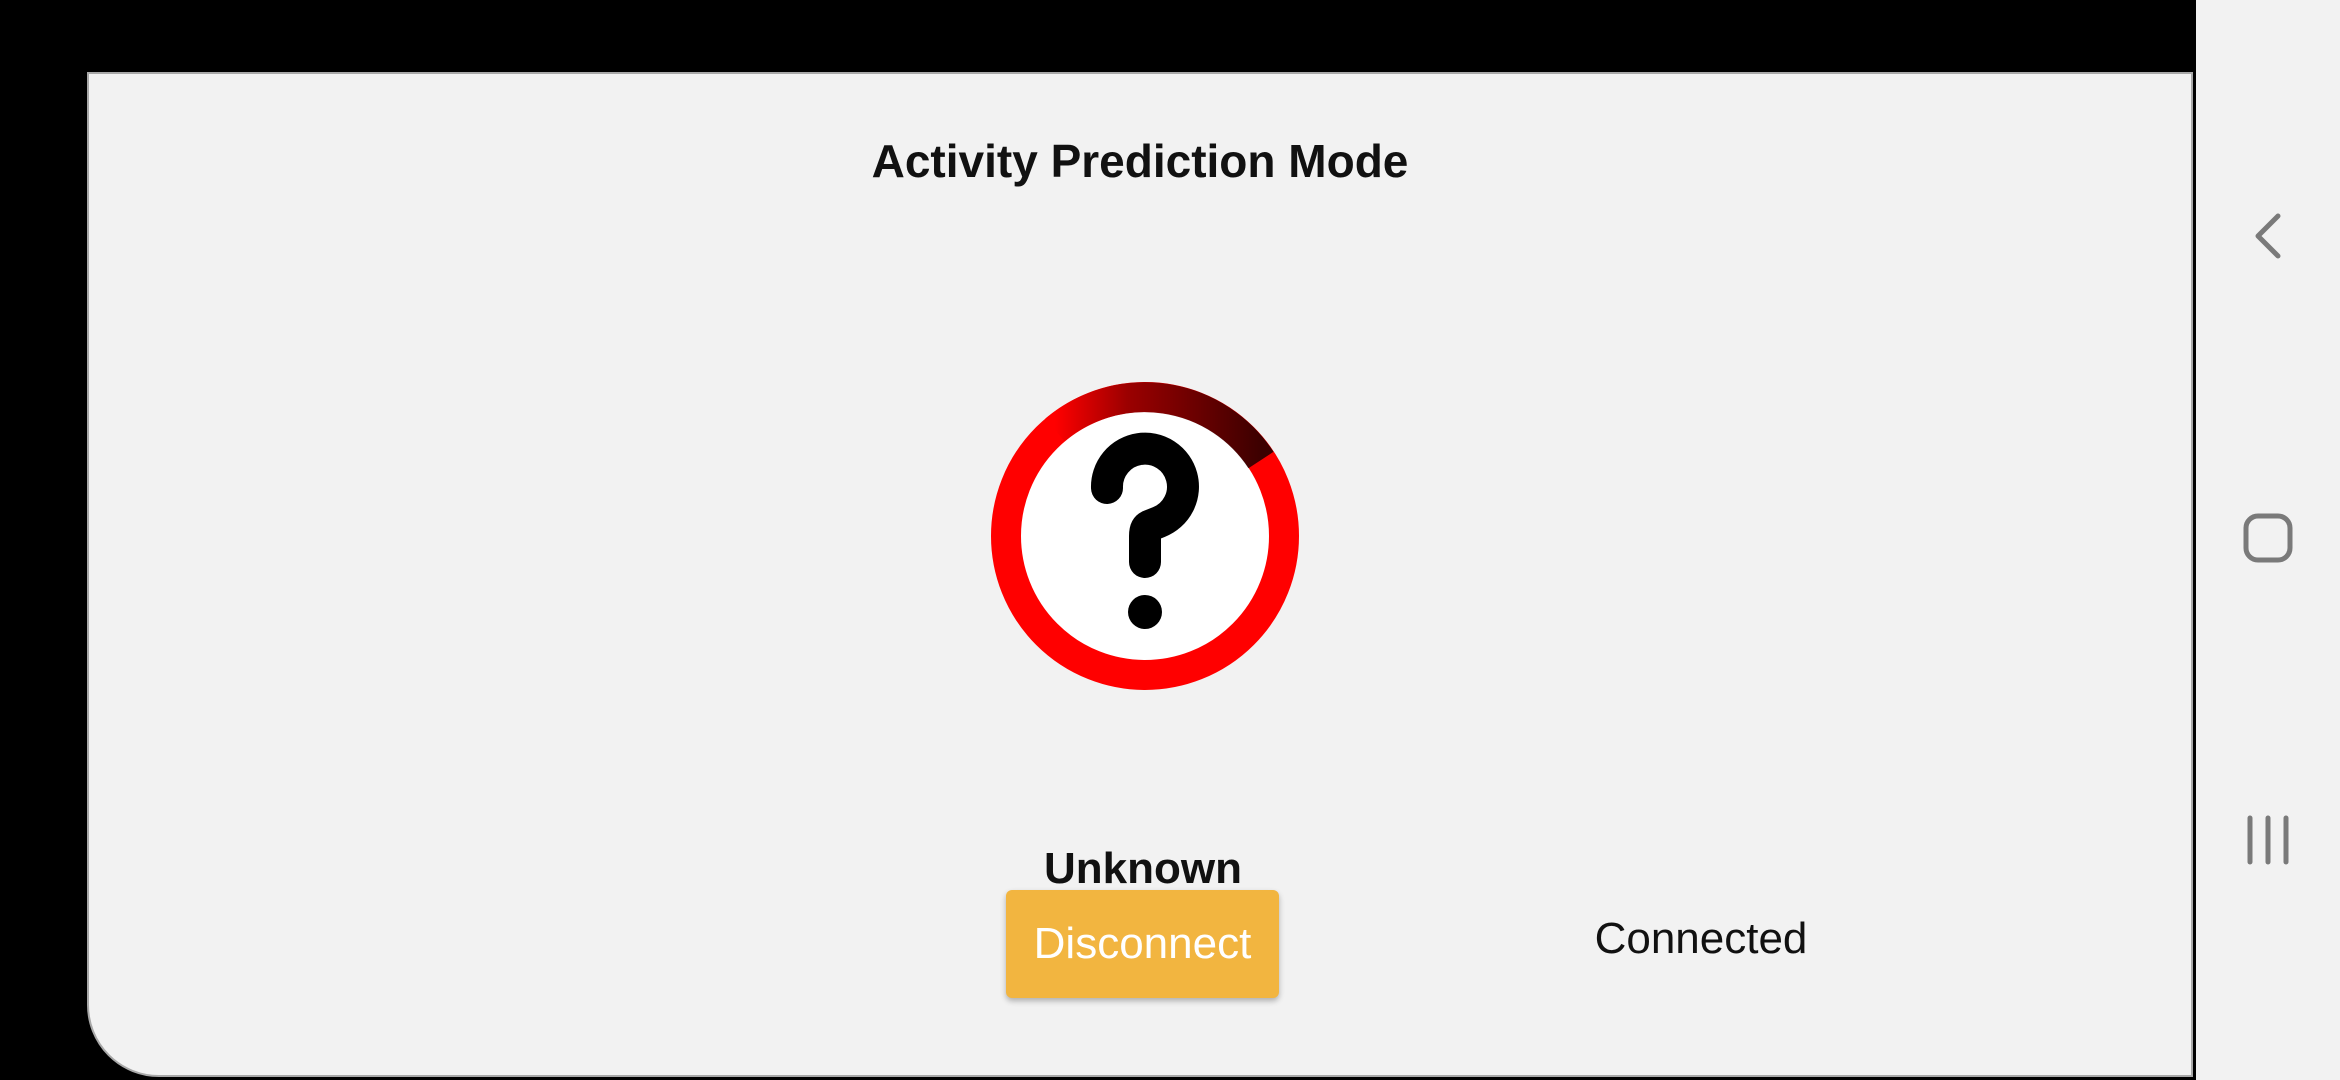 The image size is (2340, 1080). I want to click on navigation-bar, so click(2268, 540).